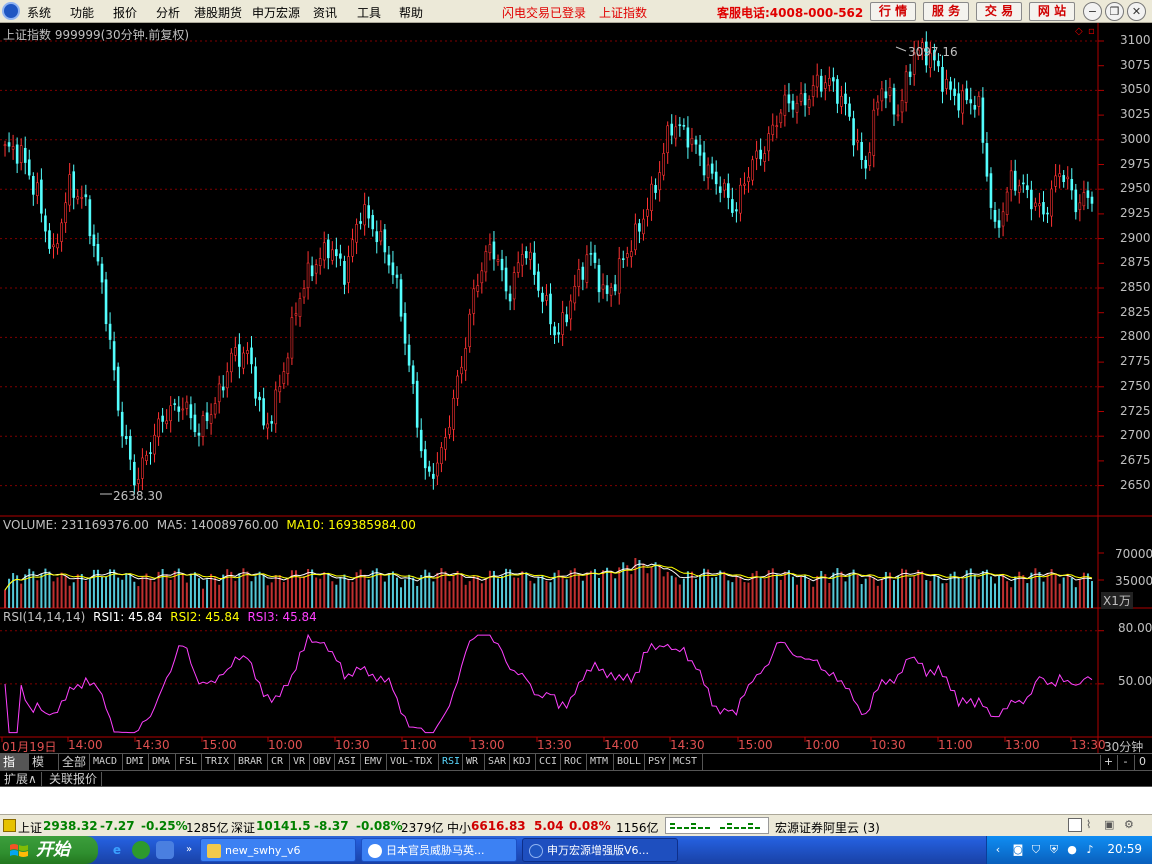 The image size is (1152, 864). What do you see at coordinates (125, 12) in the screenshot?
I see `menu-quote: 报价` at bounding box center [125, 12].